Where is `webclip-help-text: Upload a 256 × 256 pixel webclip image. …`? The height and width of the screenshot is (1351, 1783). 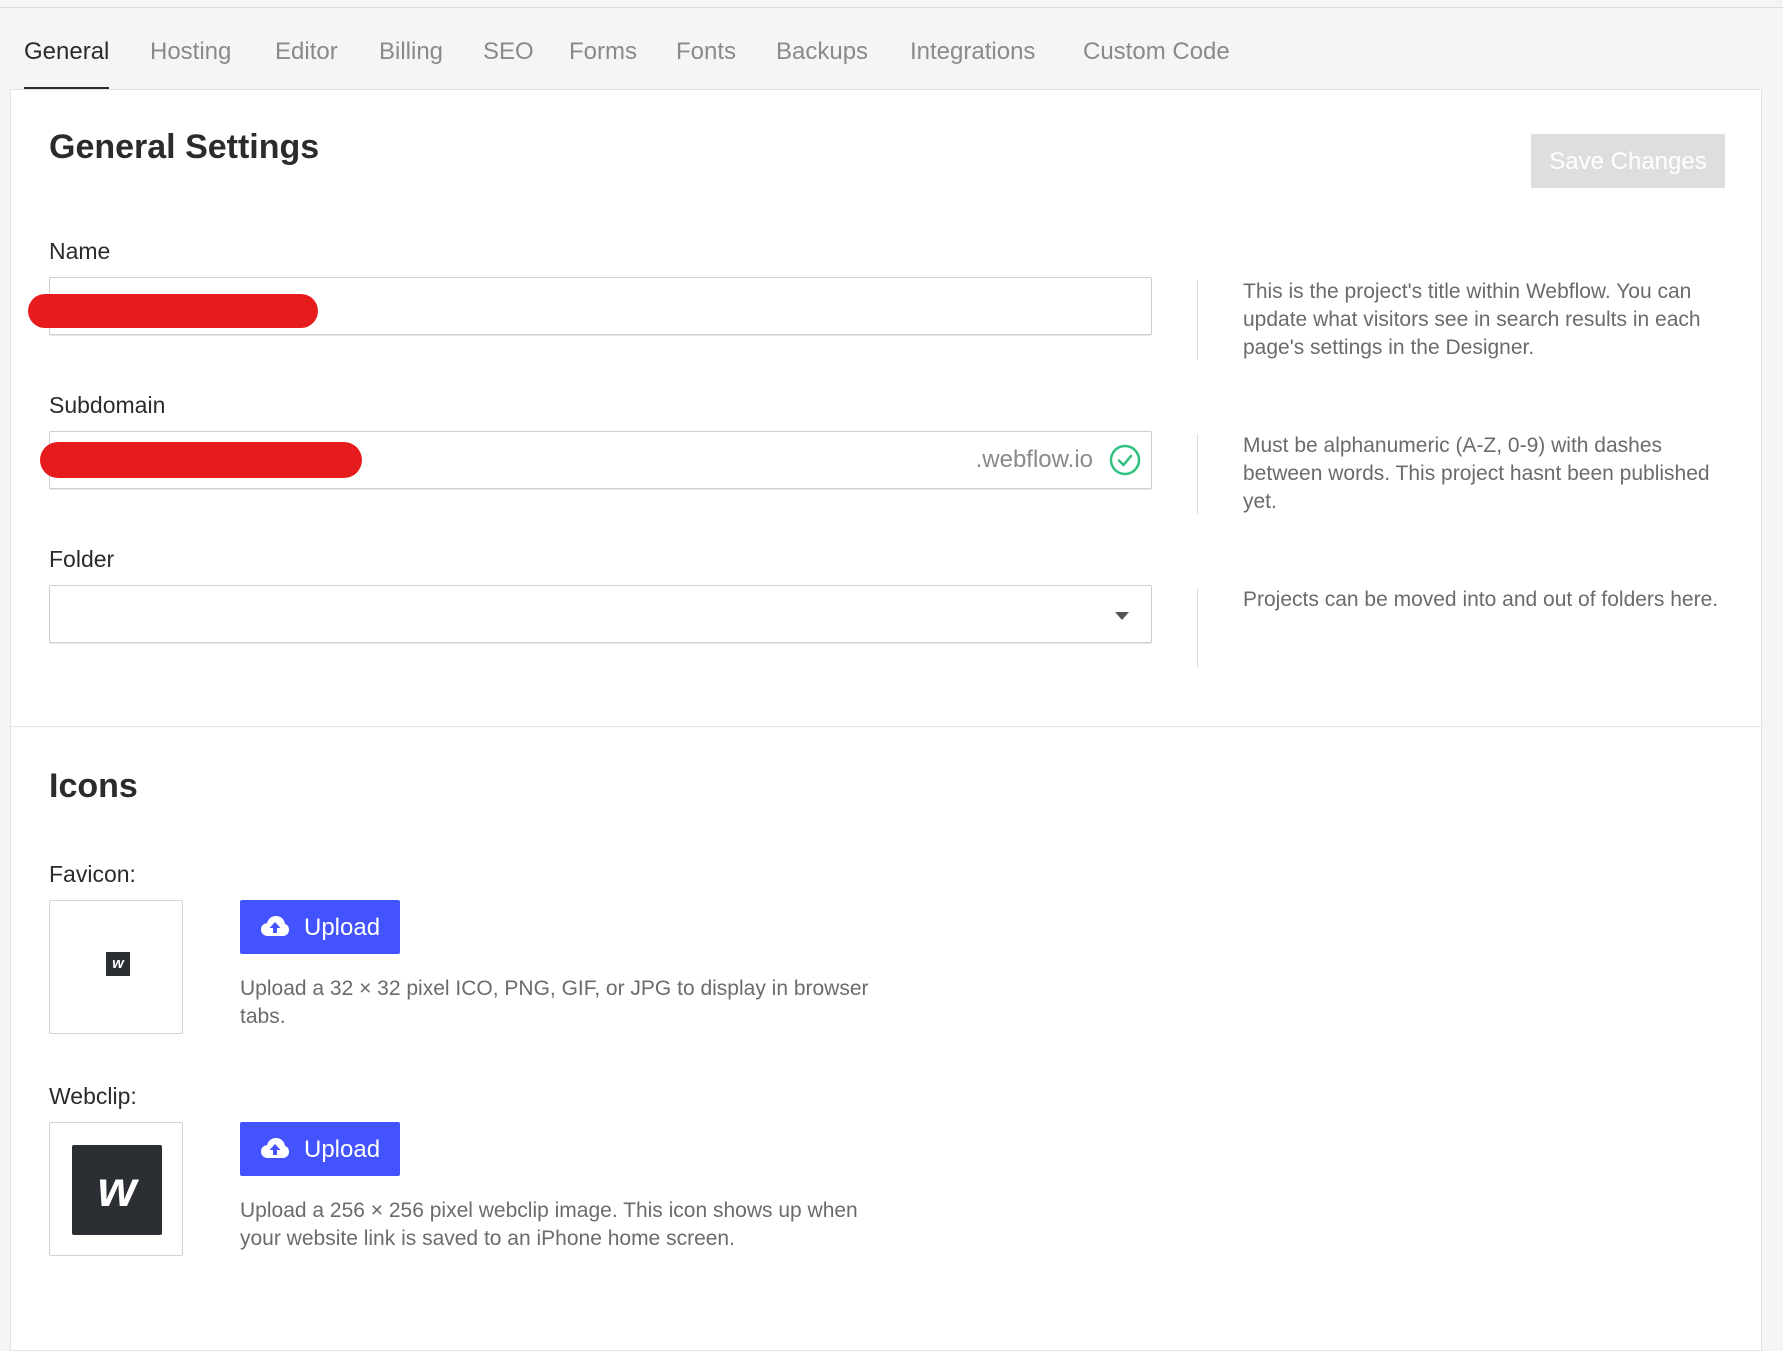 webclip-help-text: Upload a 256 × 256 pixel webclip image. … is located at coordinates (549, 1224).